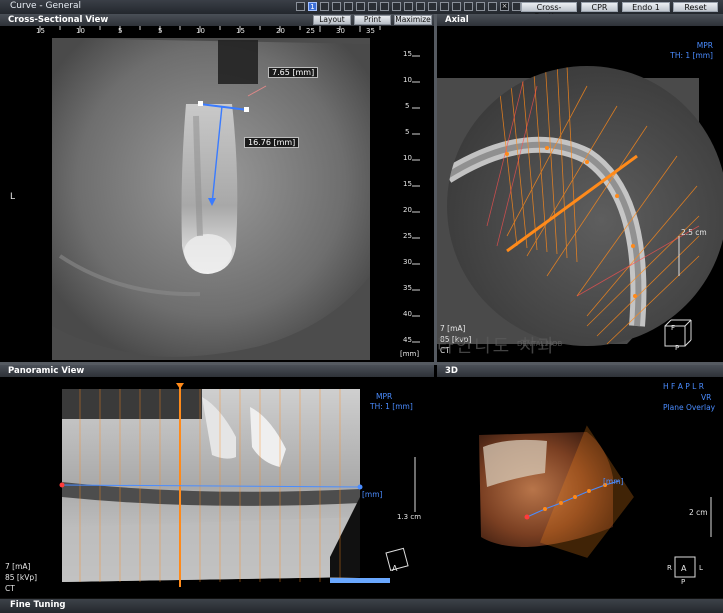 This screenshot has height=613, width=723. What do you see at coordinates (370, 31) in the screenshot?
I see `top-ruler-label: 35` at bounding box center [370, 31].